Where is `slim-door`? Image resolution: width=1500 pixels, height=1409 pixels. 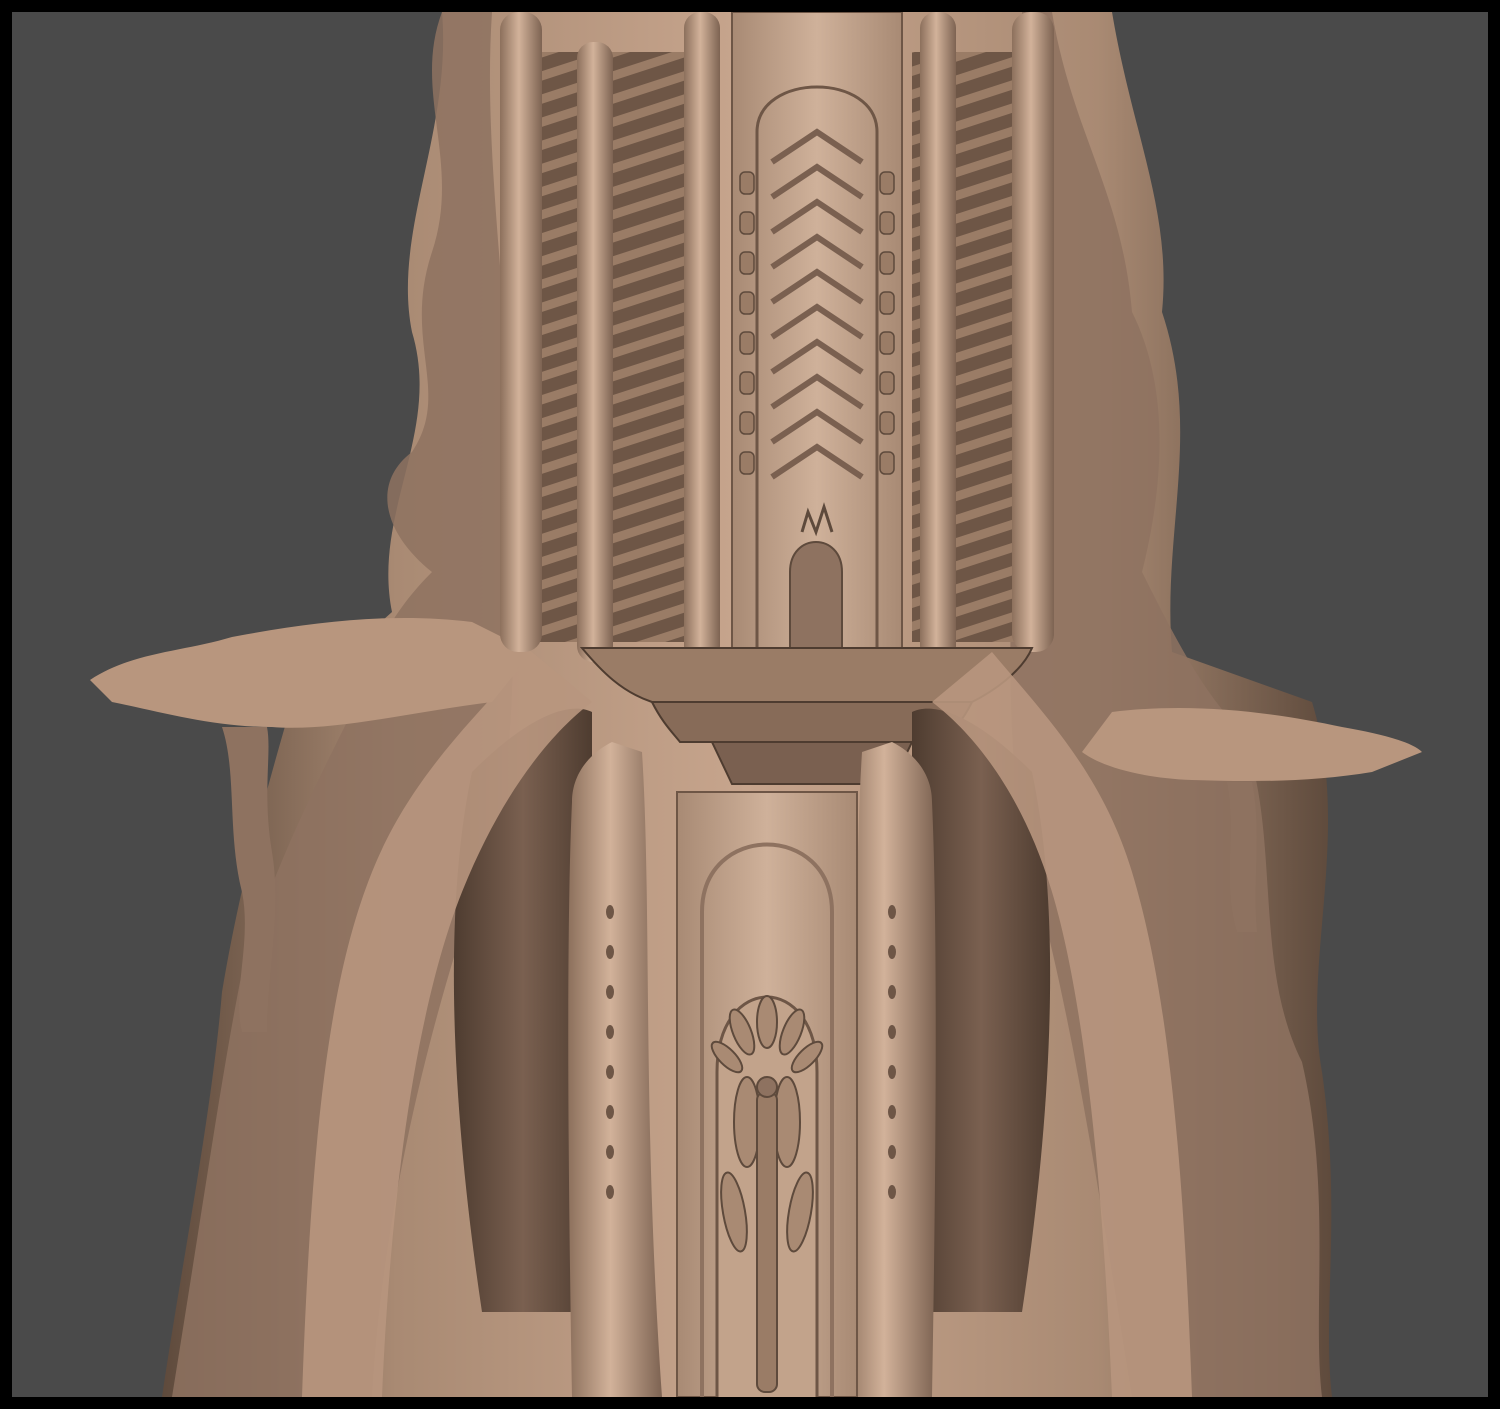 slim-door is located at coordinates (767, 1242).